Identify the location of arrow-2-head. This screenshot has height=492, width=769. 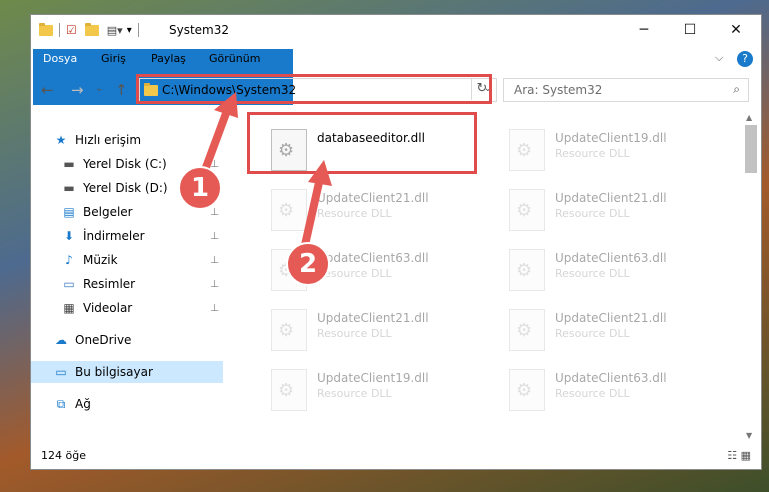
(320, 173).